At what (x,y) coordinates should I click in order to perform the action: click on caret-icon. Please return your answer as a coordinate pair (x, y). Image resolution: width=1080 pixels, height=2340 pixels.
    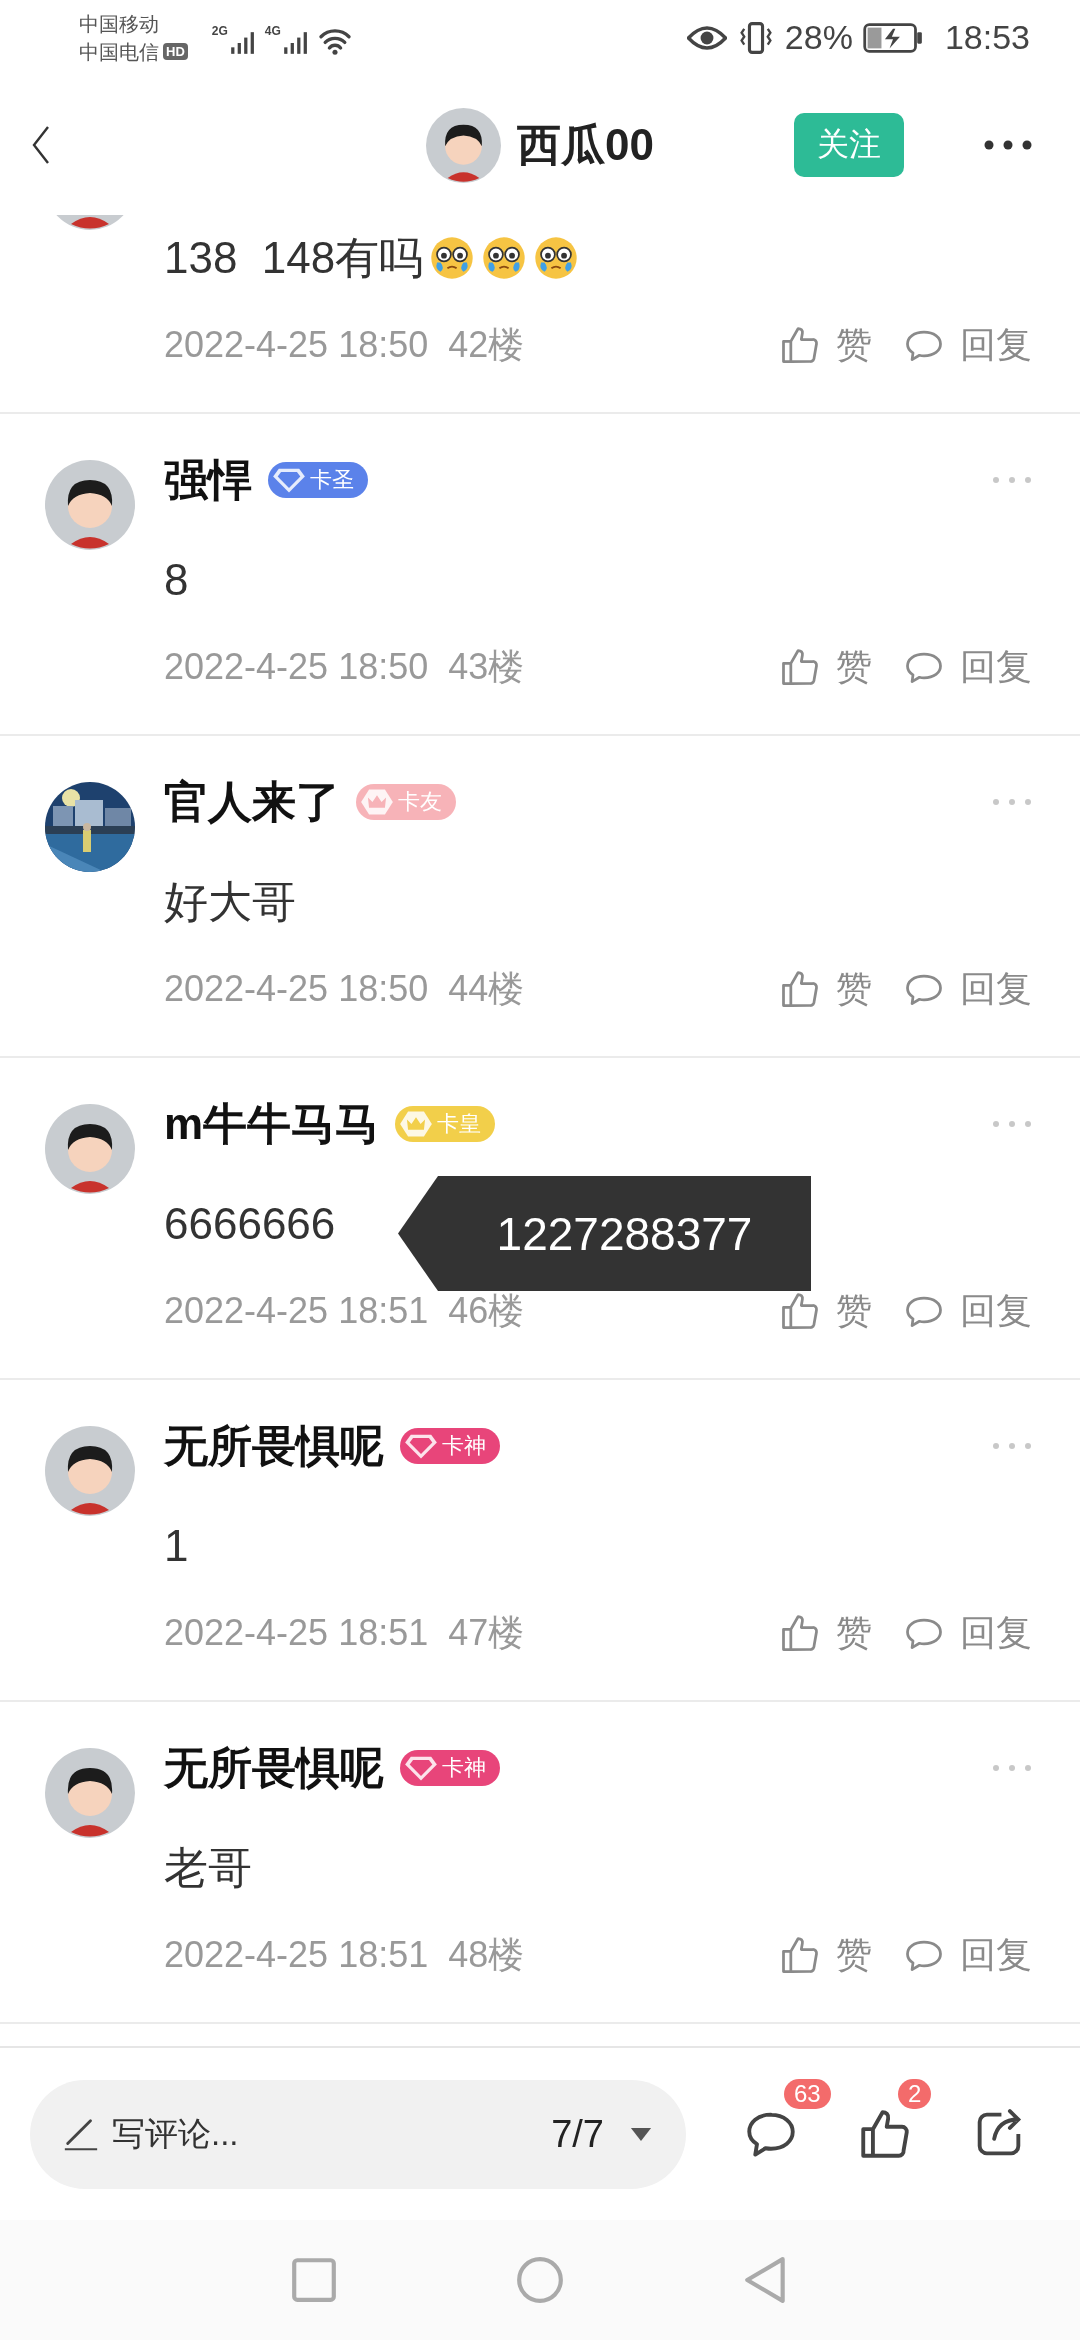
    Looking at the image, I should click on (641, 2134).